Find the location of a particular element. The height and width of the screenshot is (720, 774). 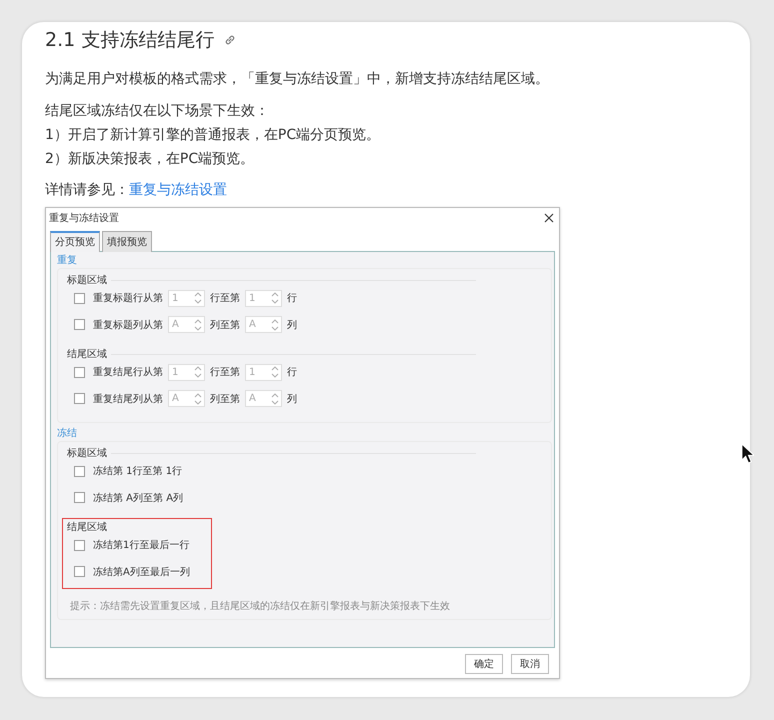

link-icon is located at coordinates (230, 40).